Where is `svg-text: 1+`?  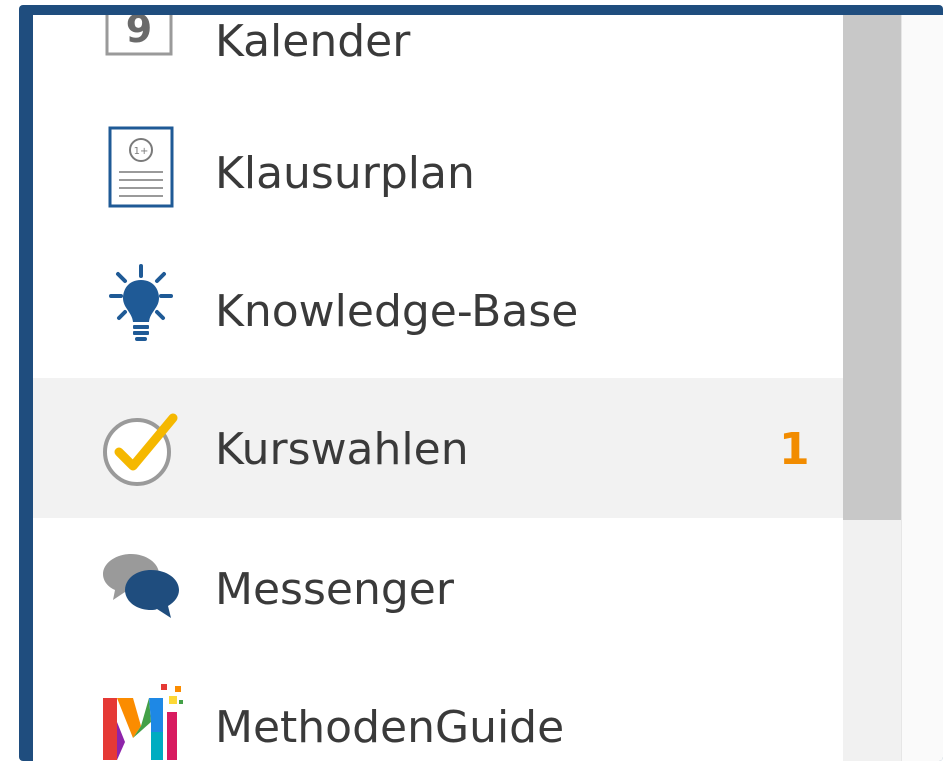 svg-text: 1+ is located at coordinates (141, 151).